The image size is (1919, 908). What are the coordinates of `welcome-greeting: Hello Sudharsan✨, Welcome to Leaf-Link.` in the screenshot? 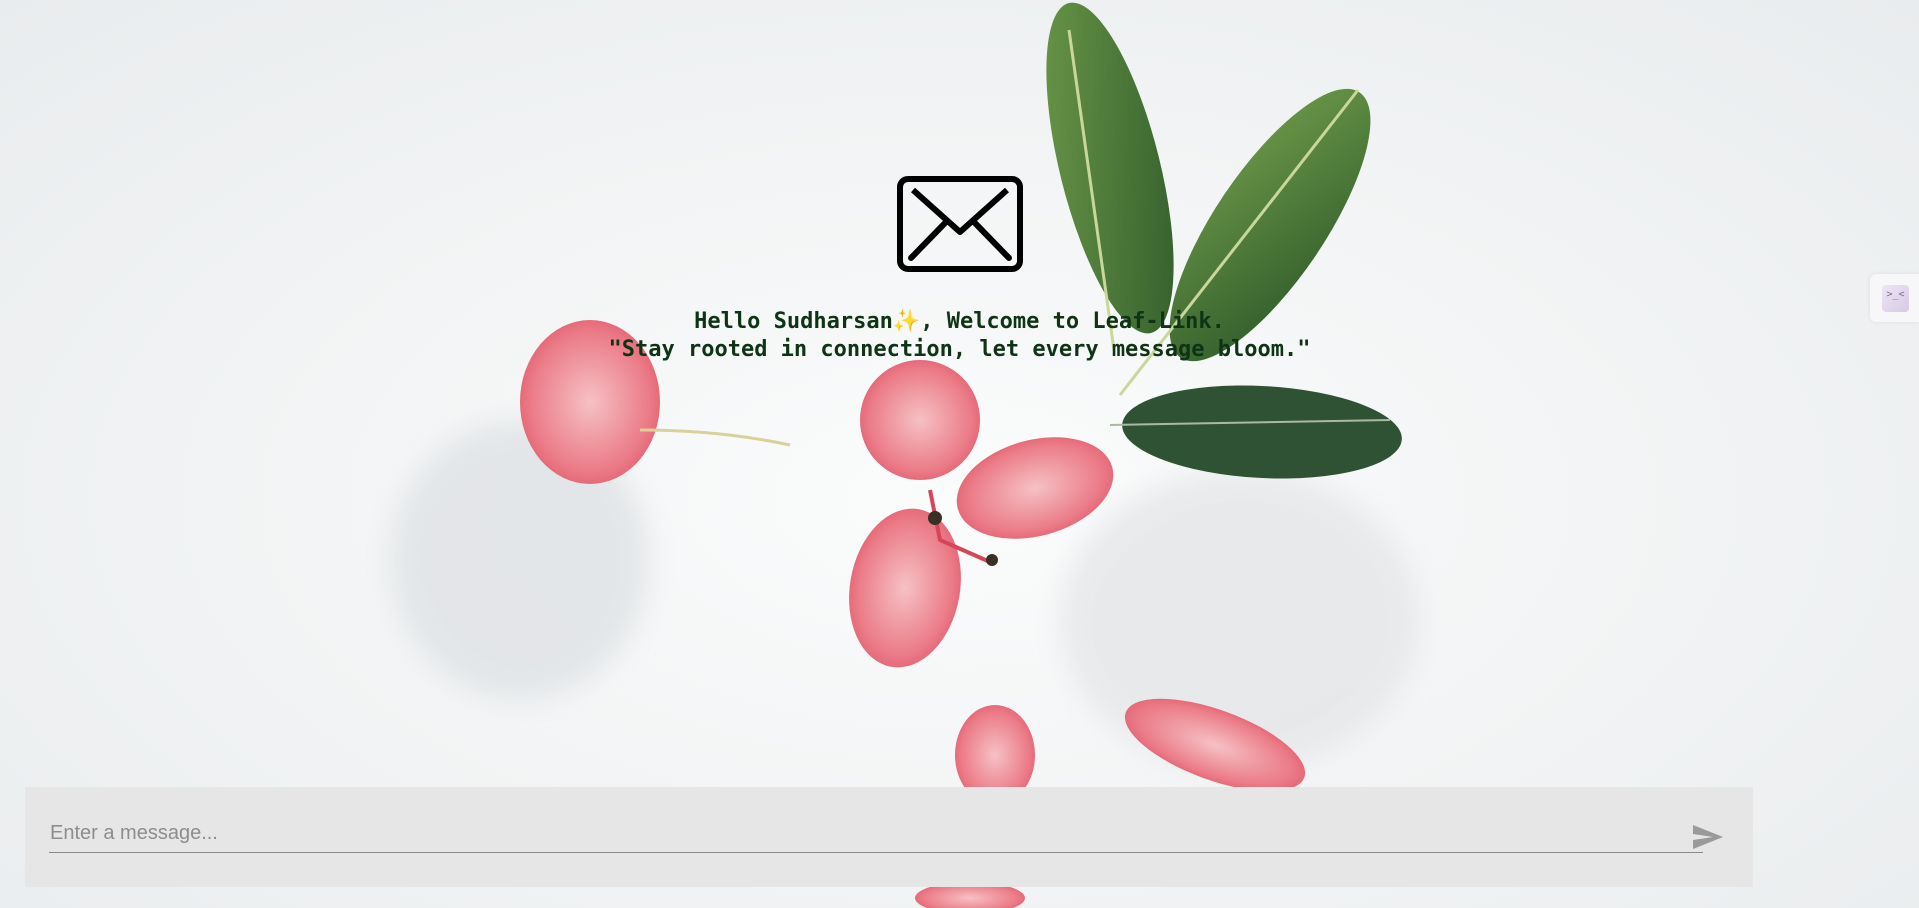 It's located at (959, 321).